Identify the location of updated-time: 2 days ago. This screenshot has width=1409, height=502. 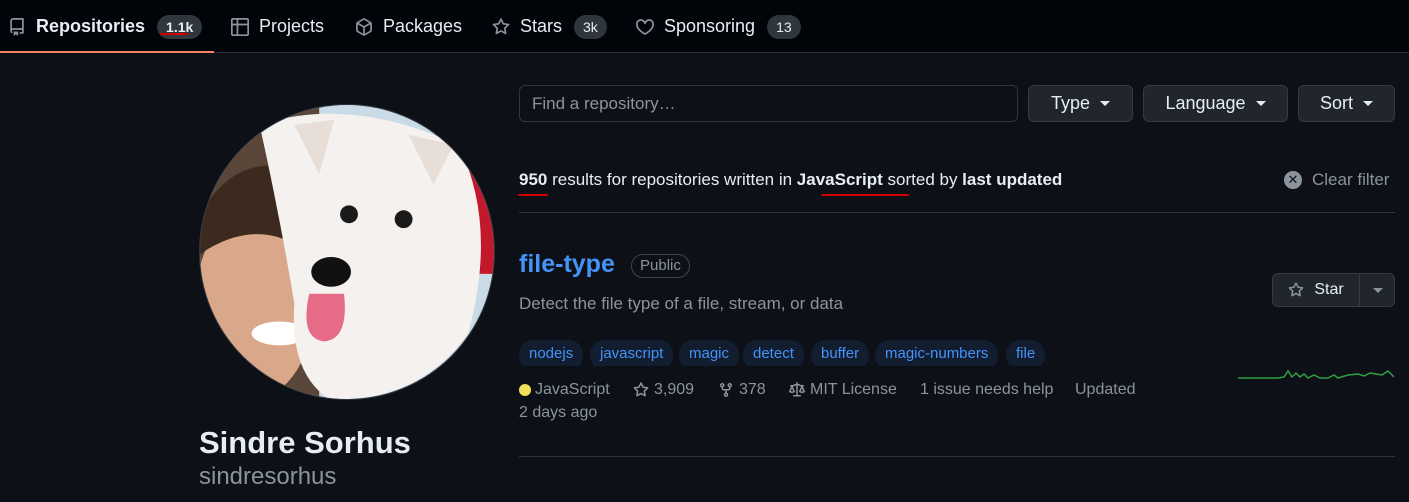
(558, 413).